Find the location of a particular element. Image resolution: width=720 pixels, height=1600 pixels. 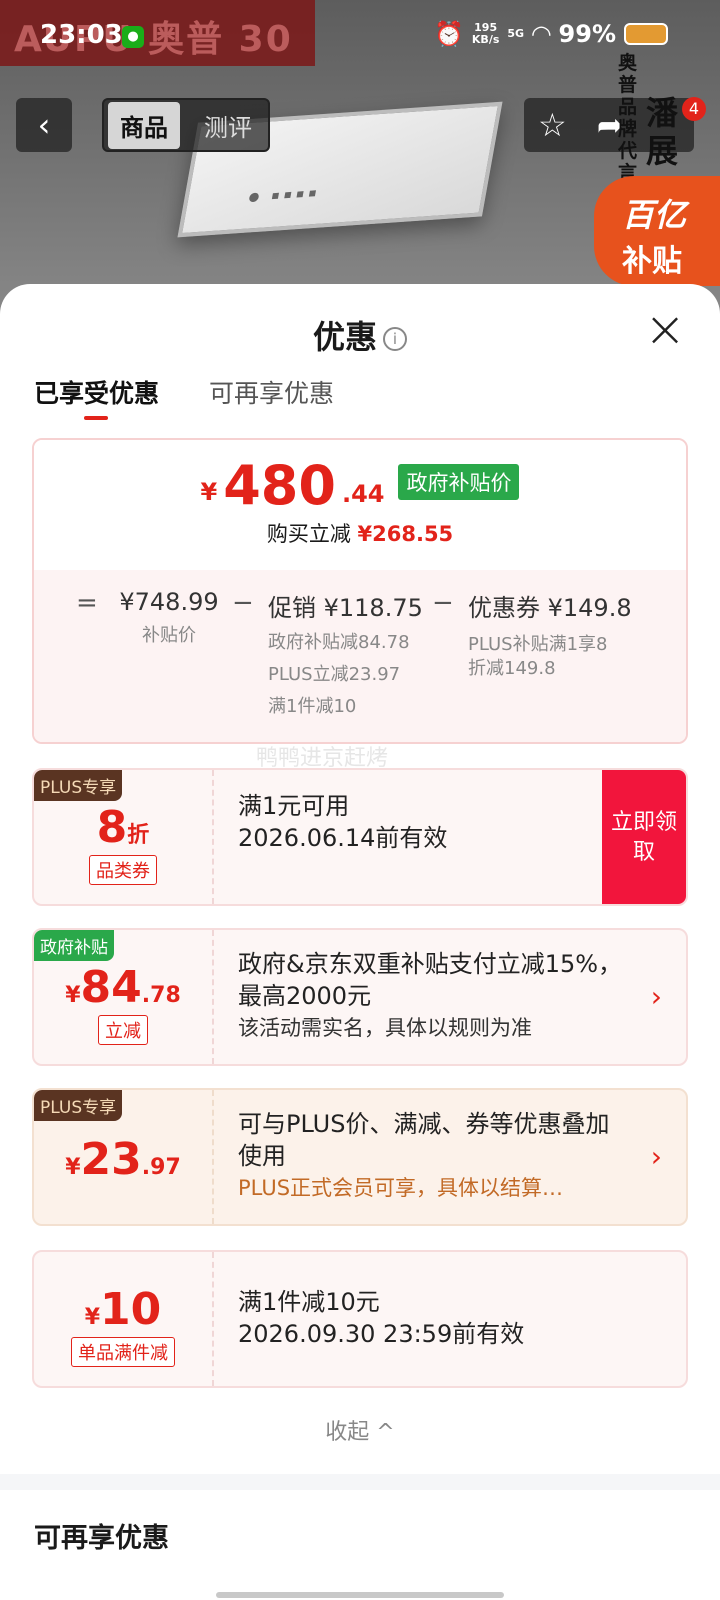

gov-subsidy-tag: 政府补贴价 is located at coordinates (459, 482).